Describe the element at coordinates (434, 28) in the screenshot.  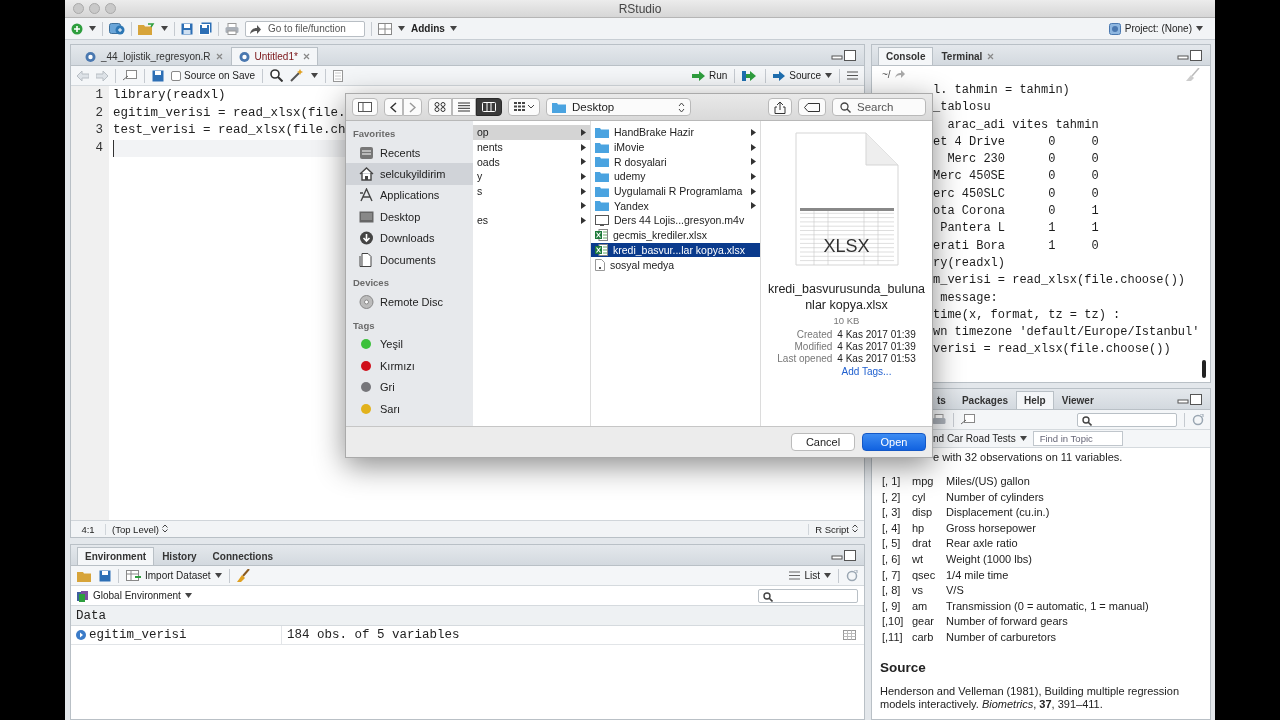
I see `addins-menu: Addins` at that location.